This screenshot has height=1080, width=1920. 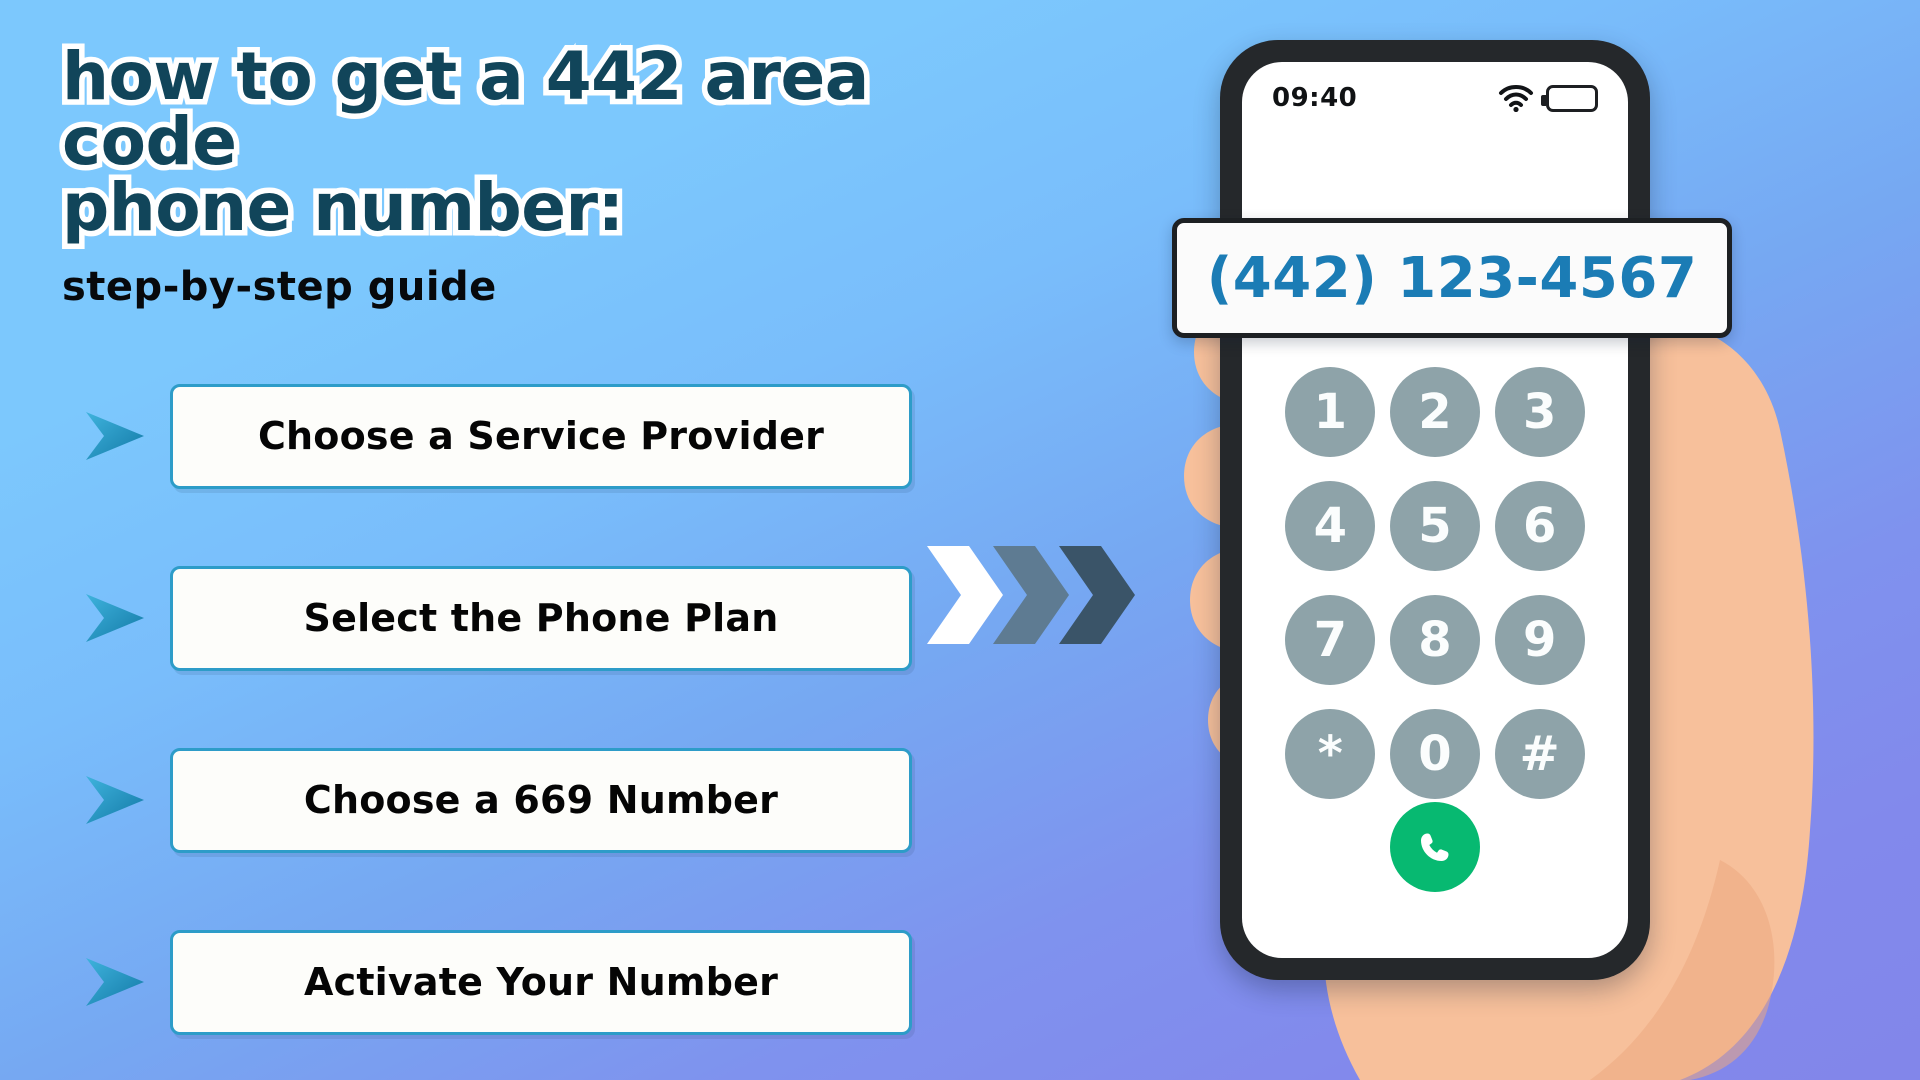 I want to click on battery-icon, so click(x=1569, y=98).